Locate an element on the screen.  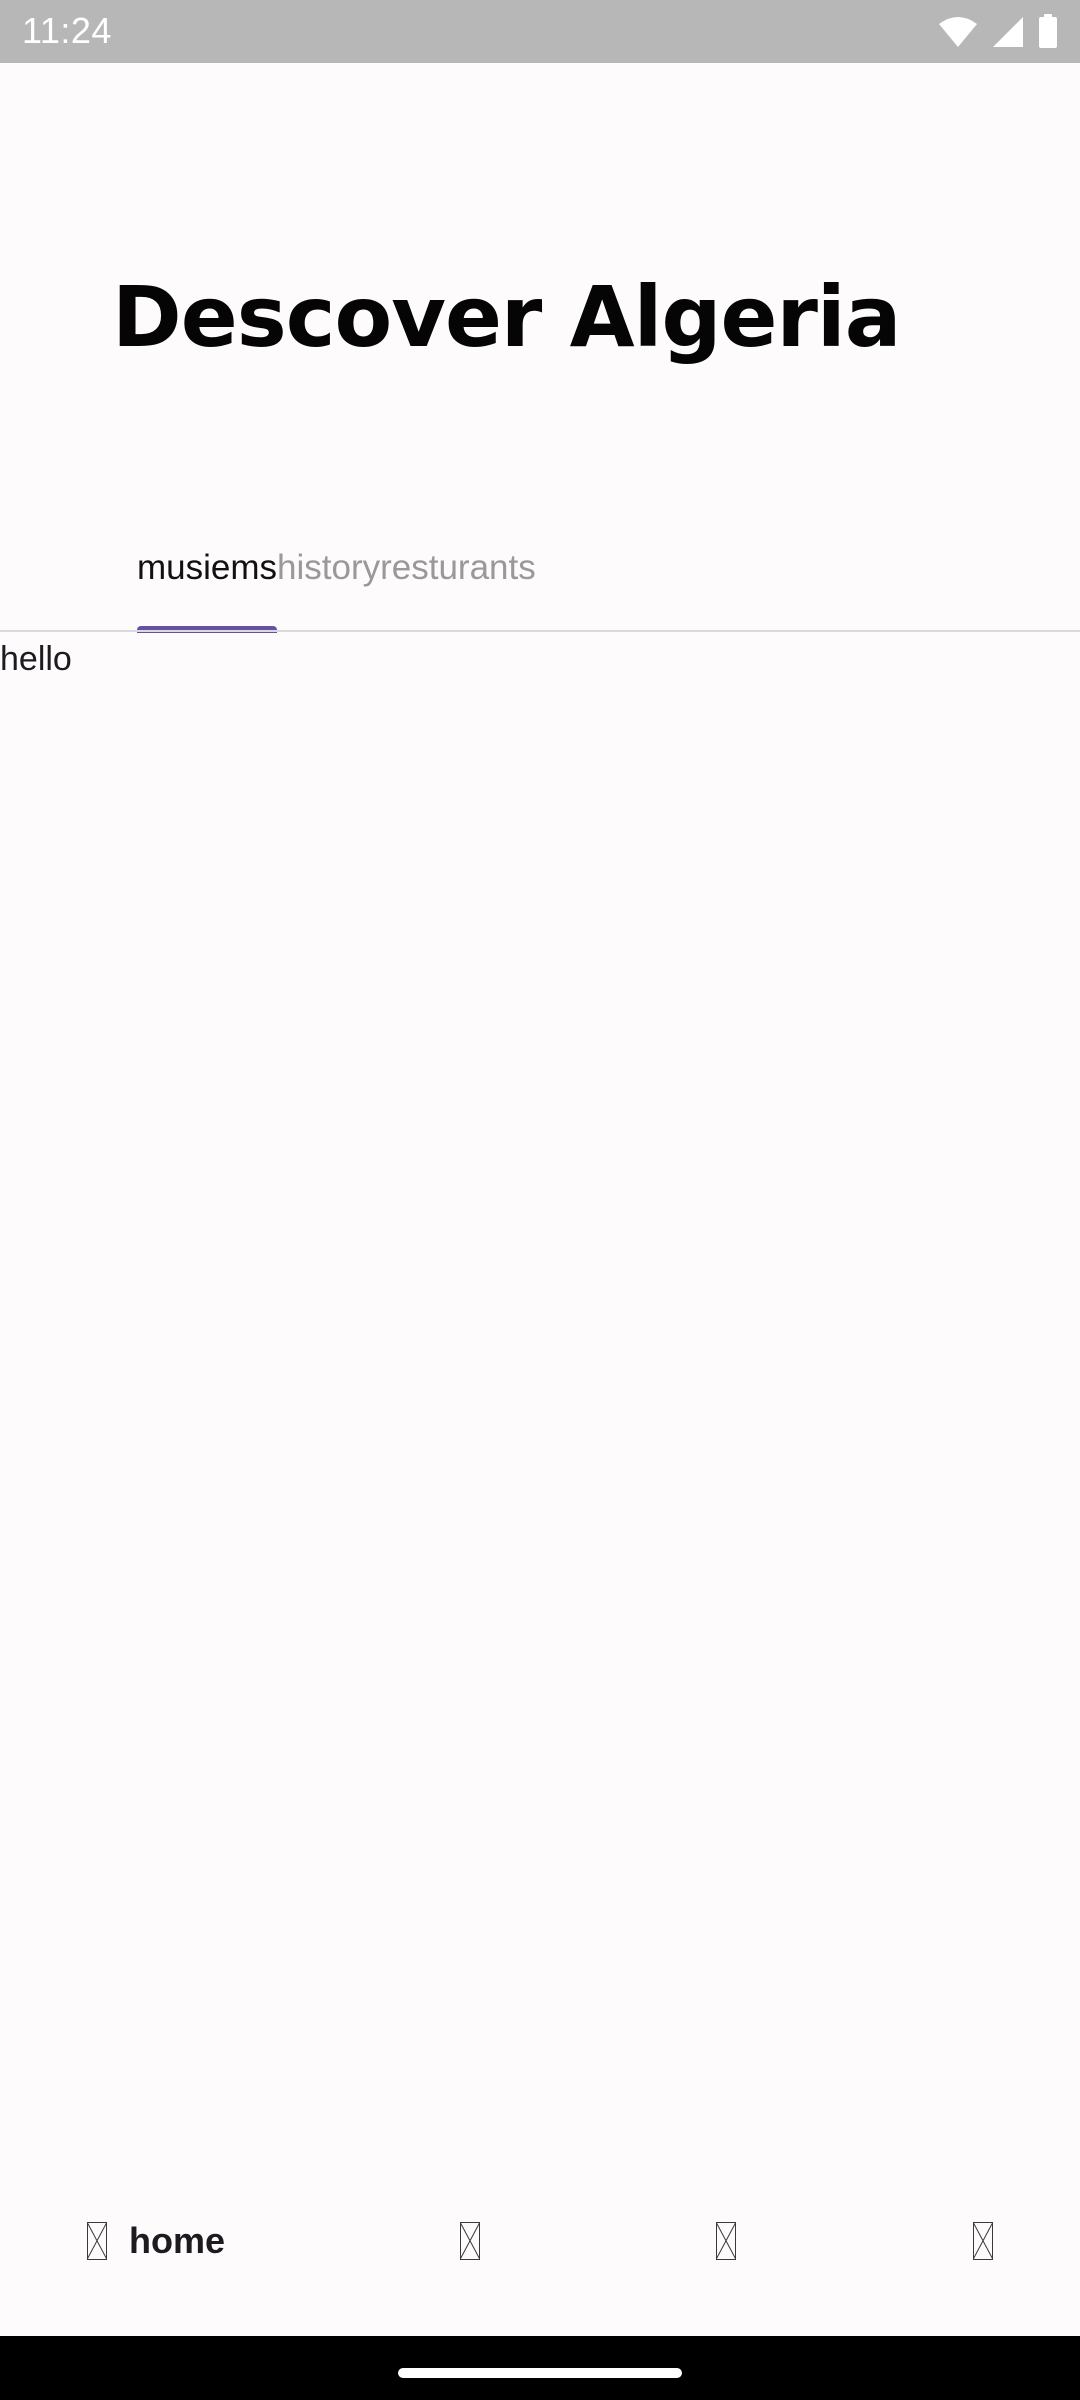
tab-resturants: resturants is located at coordinates (458, 580).